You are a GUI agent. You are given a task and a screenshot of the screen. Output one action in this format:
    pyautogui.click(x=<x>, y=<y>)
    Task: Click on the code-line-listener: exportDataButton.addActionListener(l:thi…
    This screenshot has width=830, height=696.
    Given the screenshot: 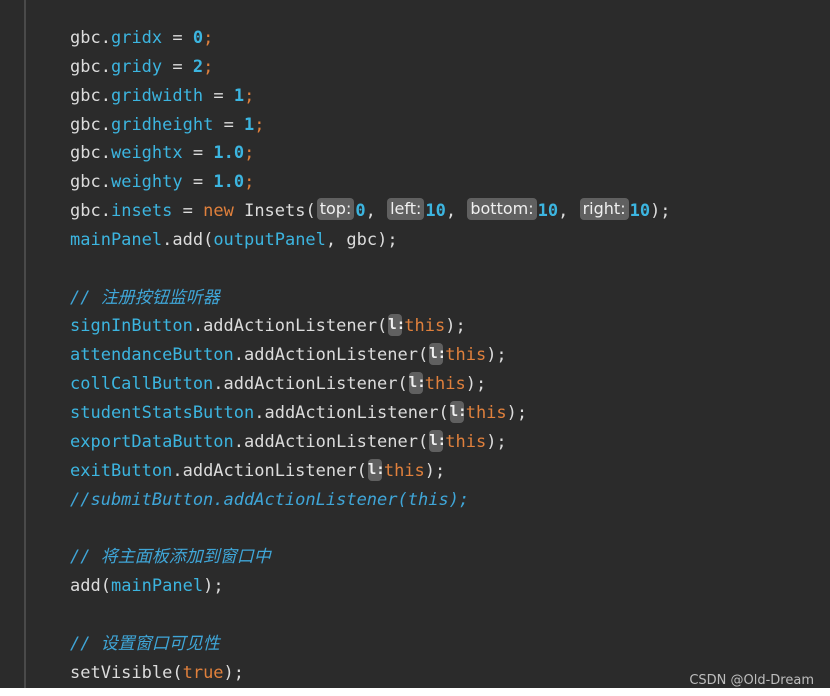 What is the action you would take?
    pyautogui.click(x=288, y=440)
    